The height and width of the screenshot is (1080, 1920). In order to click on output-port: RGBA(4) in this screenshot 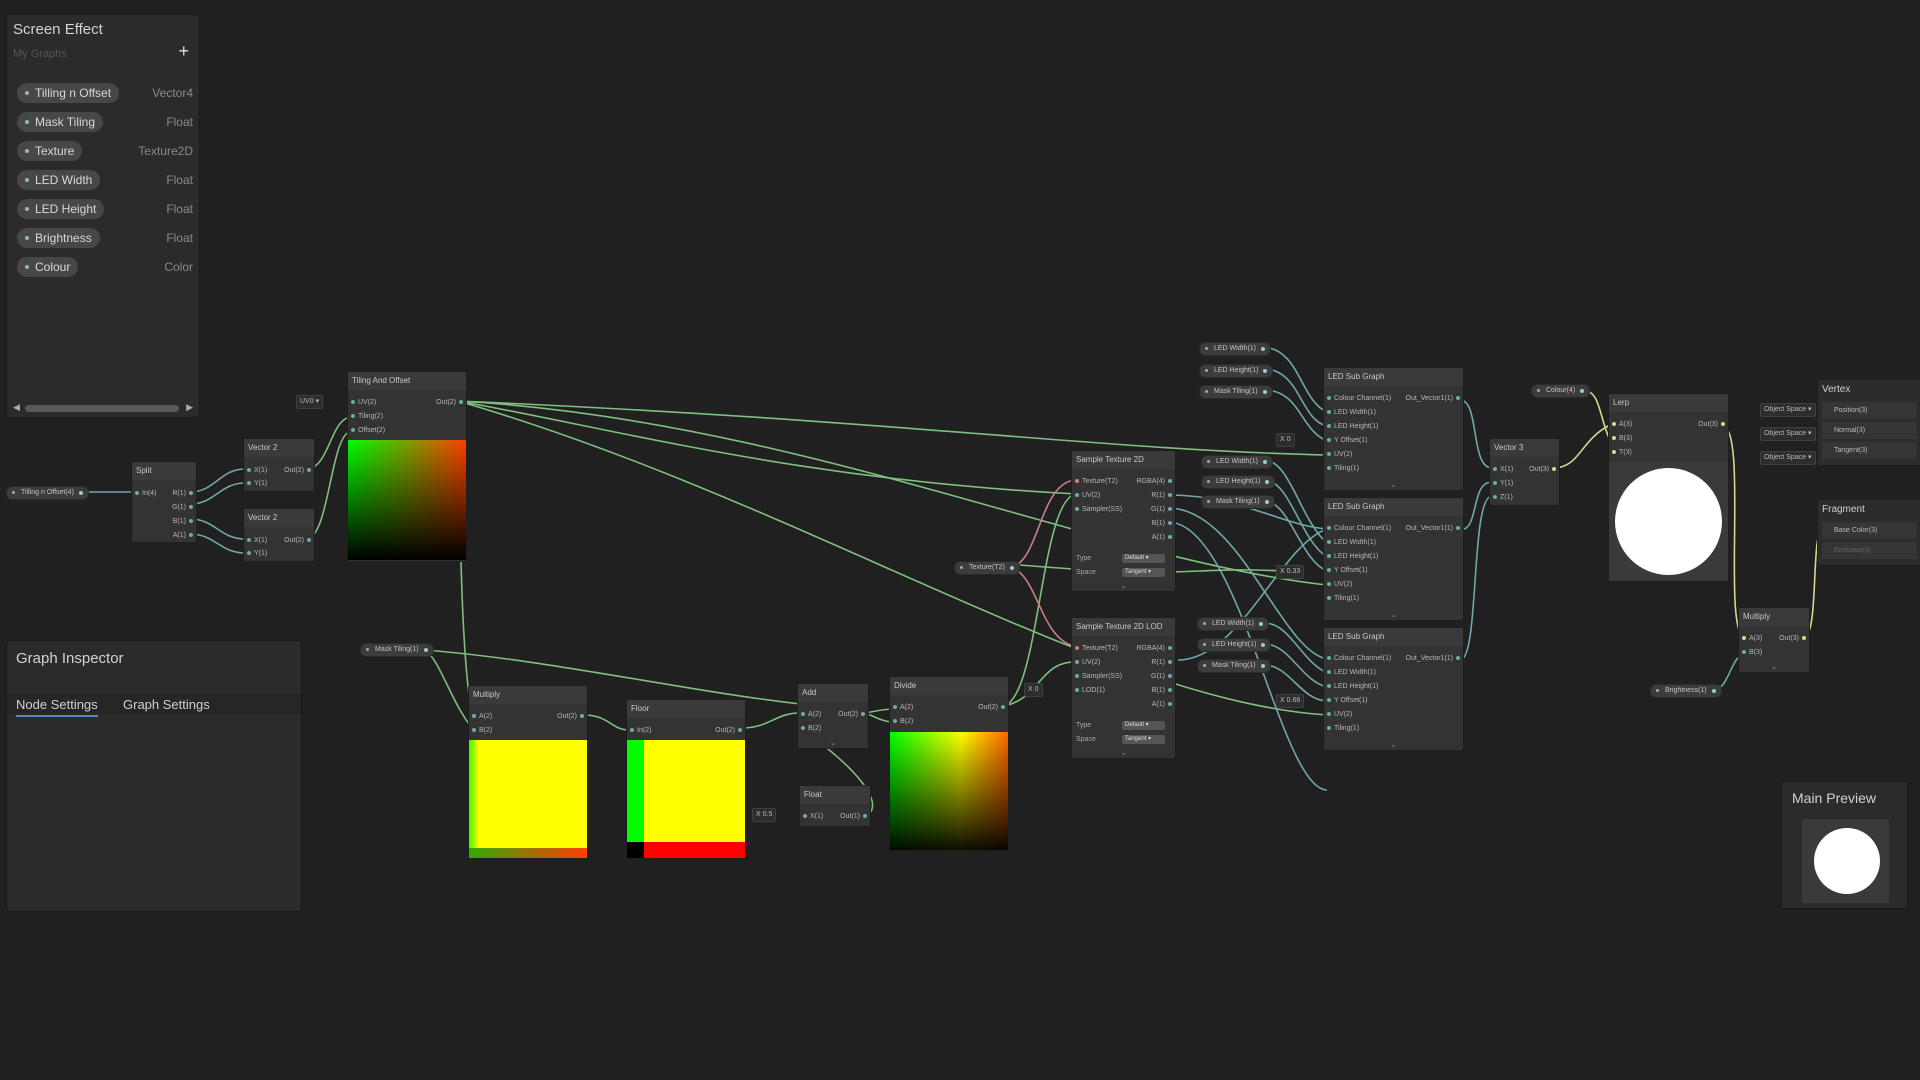, I will do `click(1156, 481)`.